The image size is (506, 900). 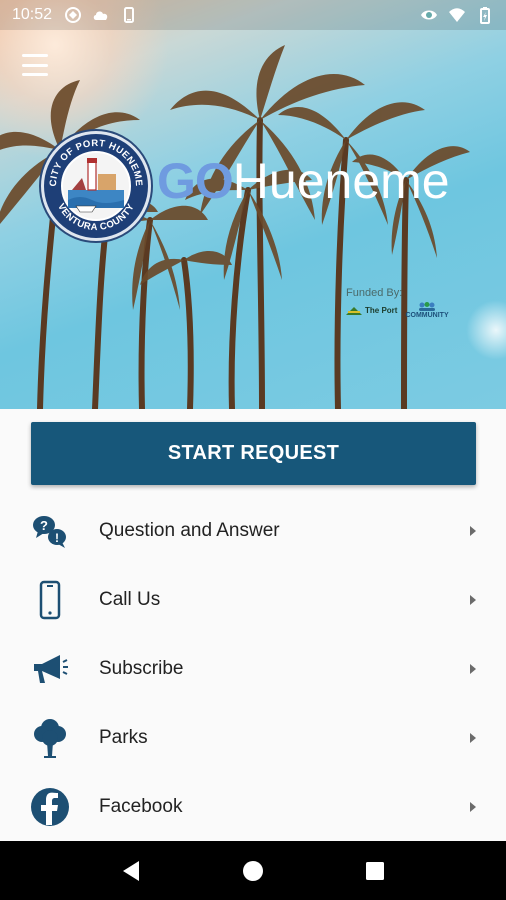 What do you see at coordinates (32, 14) in the screenshot?
I see `status-time: 10:52` at bounding box center [32, 14].